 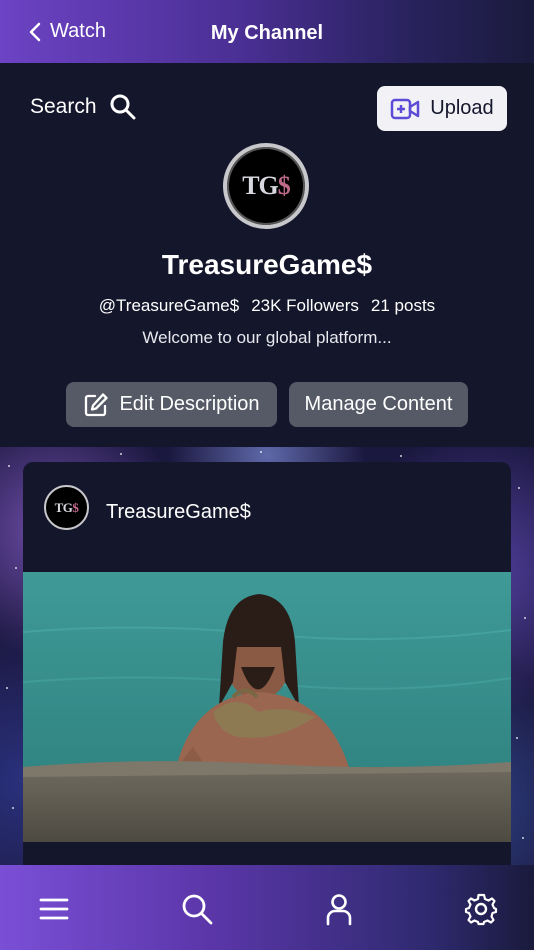 I want to click on avatar-logo-text: TG, so click(x=260, y=185).